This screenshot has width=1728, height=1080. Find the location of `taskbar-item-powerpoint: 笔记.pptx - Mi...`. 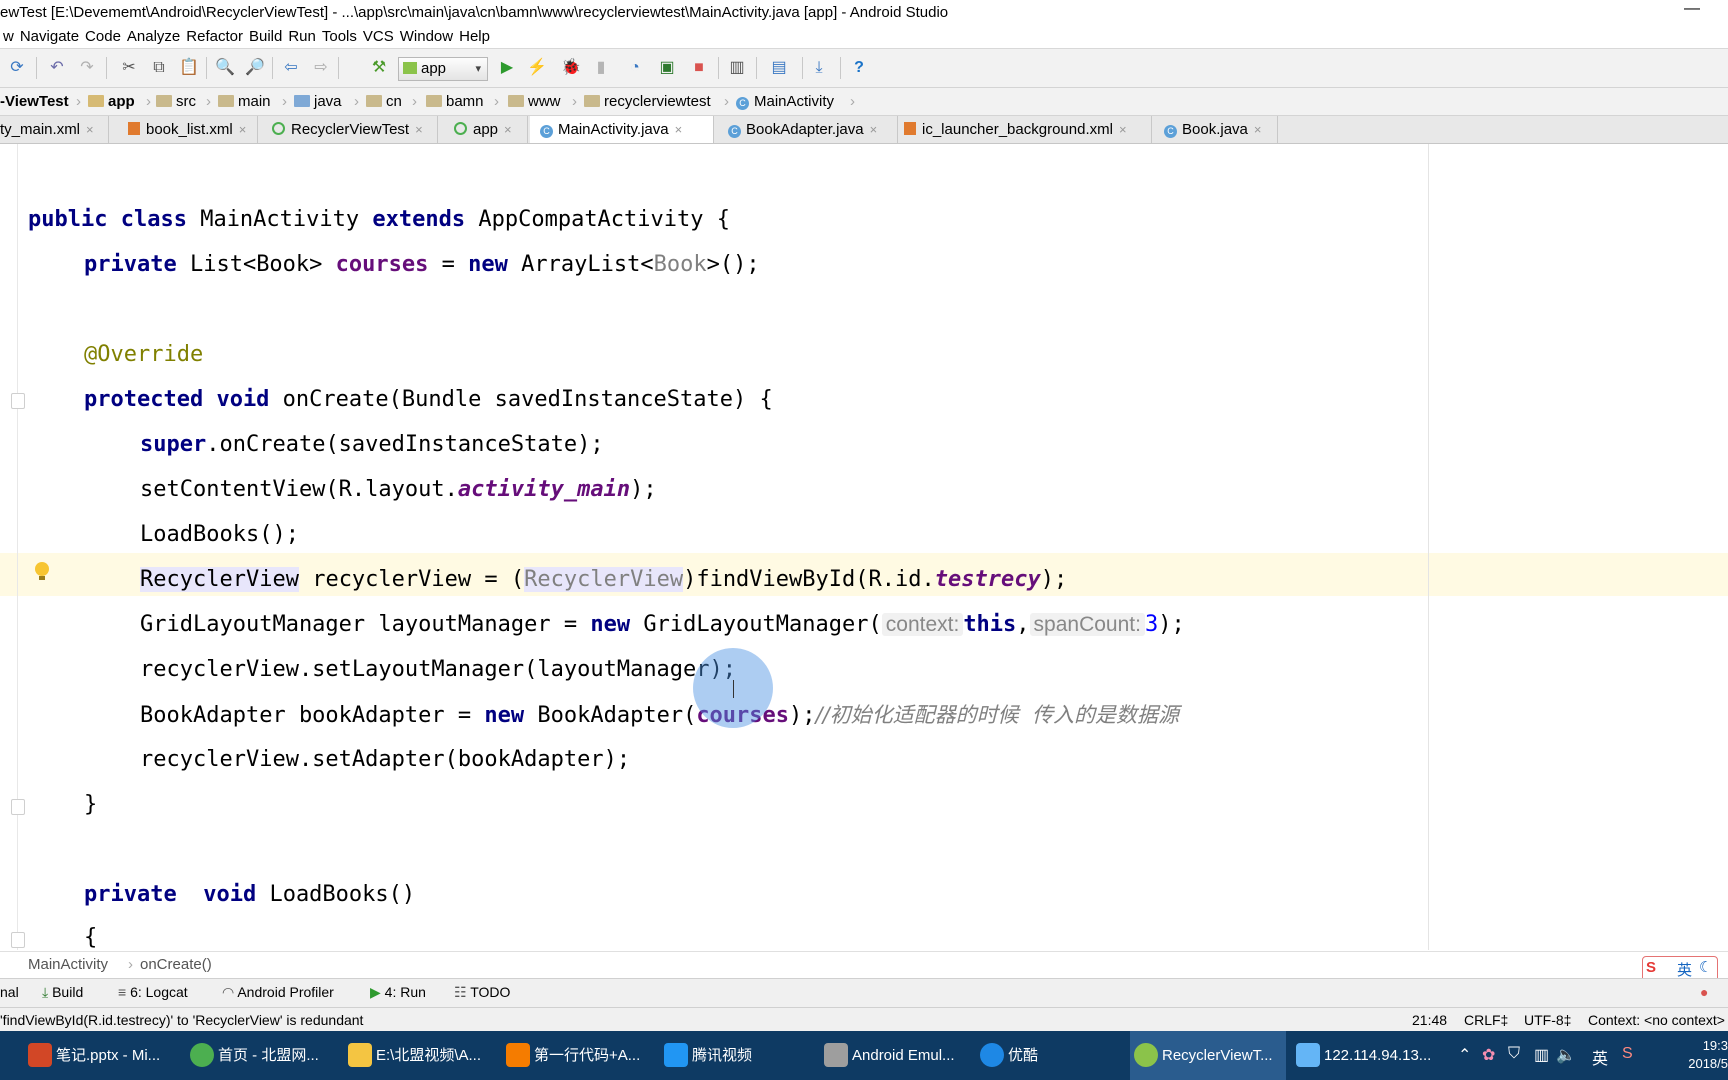

taskbar-item-powerpoint: 笔记.pptx - Mi... is located at coordinates (104, 1055).